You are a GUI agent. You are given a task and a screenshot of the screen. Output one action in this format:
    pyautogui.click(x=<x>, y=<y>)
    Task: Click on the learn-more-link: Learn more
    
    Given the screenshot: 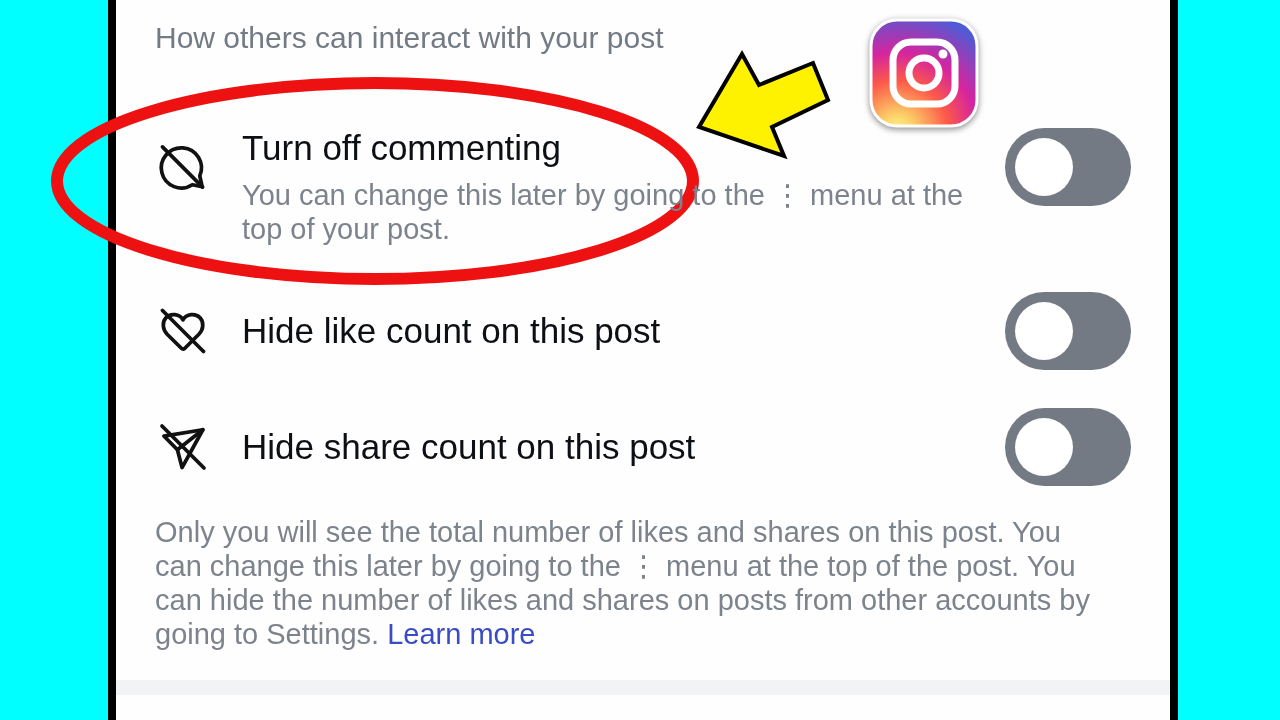 What is the action you would take?
    pyautogui.click(x=461, y=634)
    